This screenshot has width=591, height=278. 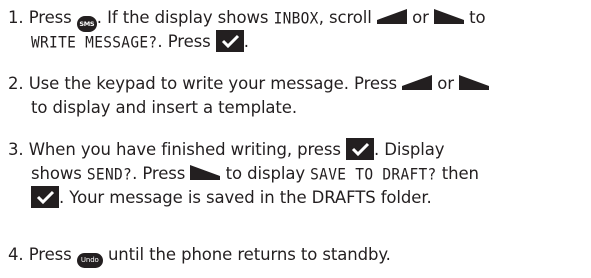 I want to click on step-text: shows, so click(x=56, y=173).